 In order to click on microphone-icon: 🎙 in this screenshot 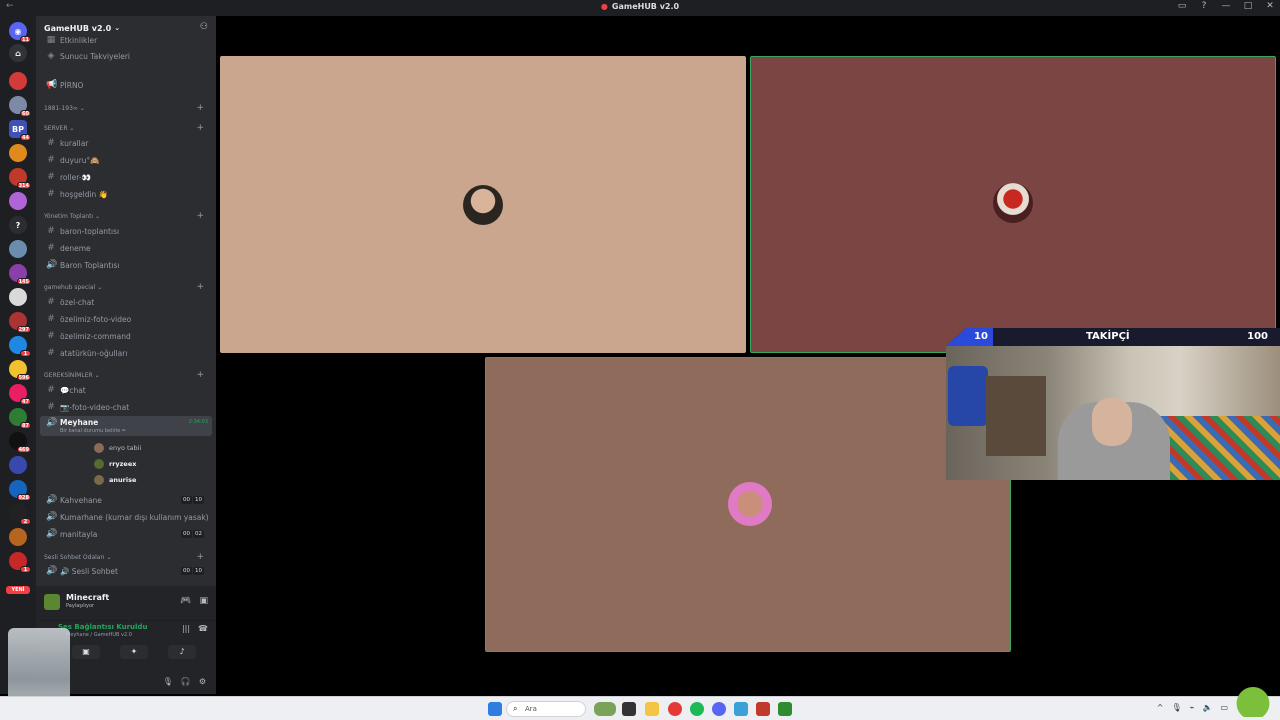, I will do `click(168, 681)`.